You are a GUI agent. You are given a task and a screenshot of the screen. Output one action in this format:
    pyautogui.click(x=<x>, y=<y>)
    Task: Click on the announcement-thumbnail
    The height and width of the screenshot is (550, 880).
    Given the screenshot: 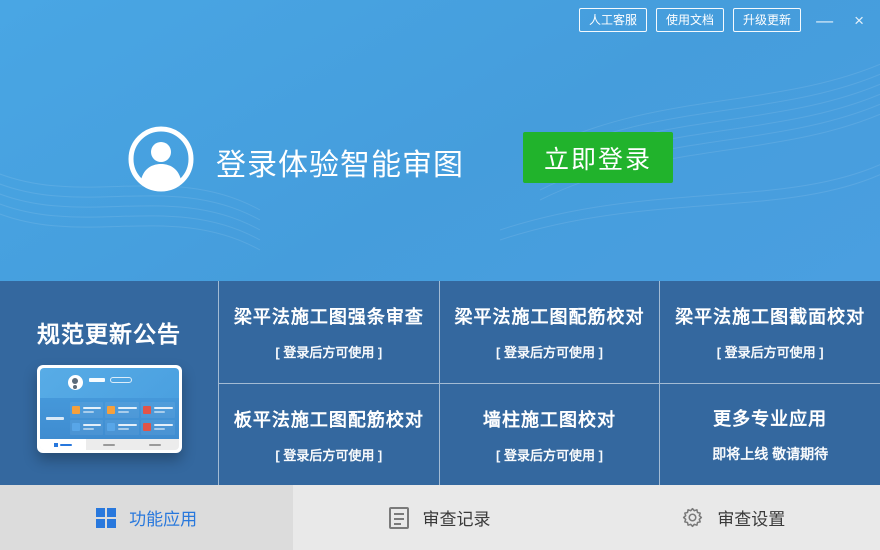 What is the action you would take?
    pyautogui.click(x=109, y=409)
    